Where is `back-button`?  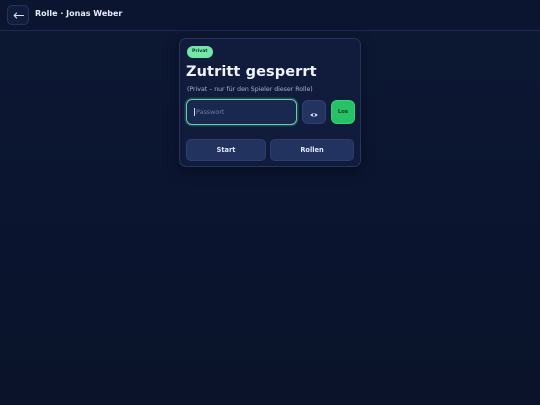 back-button is located at coordinates (18, 15).